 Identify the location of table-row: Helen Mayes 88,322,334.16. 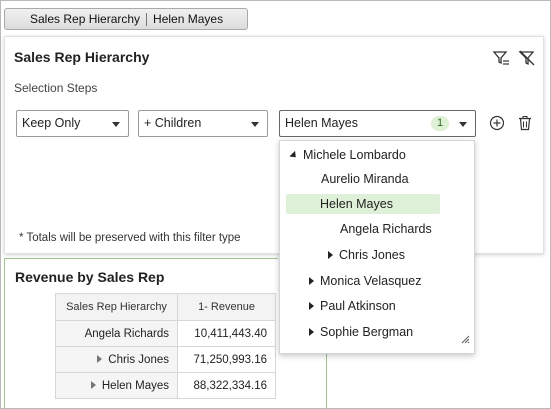
(165, 385).